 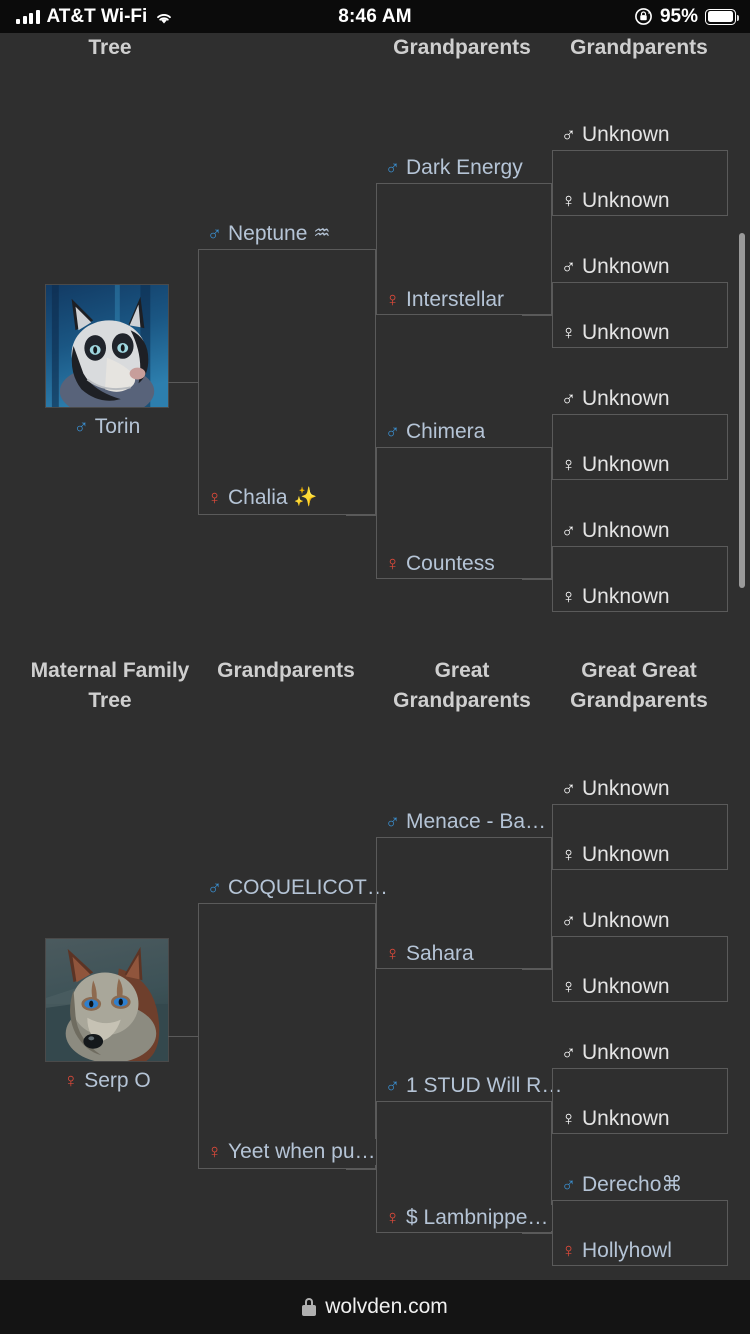 I want to click on maternal-gen2-1: ♀ Sahara, so click(x=430, y=954).